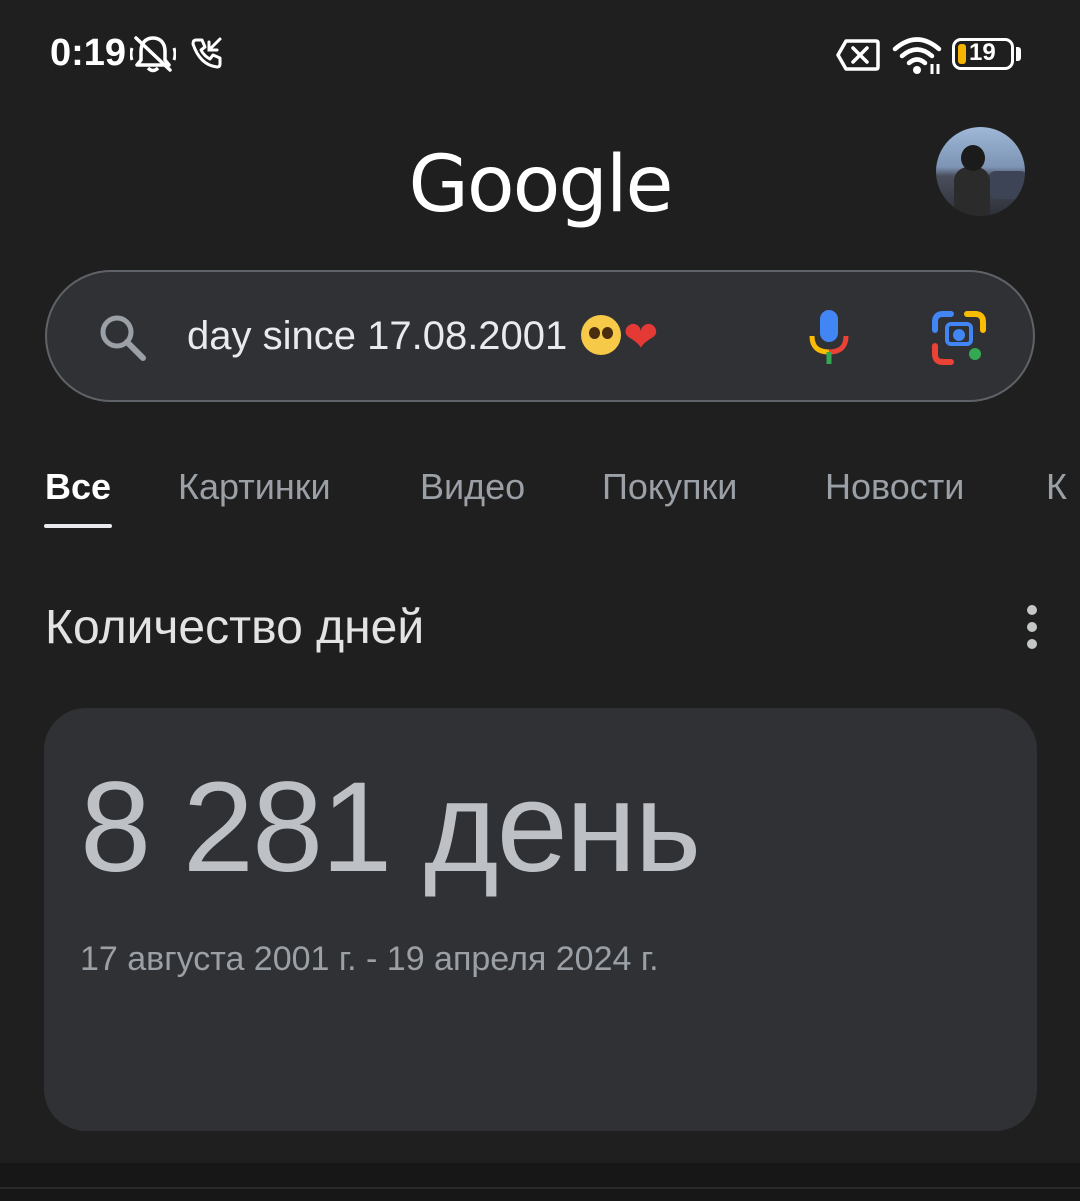  Describe the element at coordinates (78, 487) in the screenshot. I see `tab-all: Все` at that location.